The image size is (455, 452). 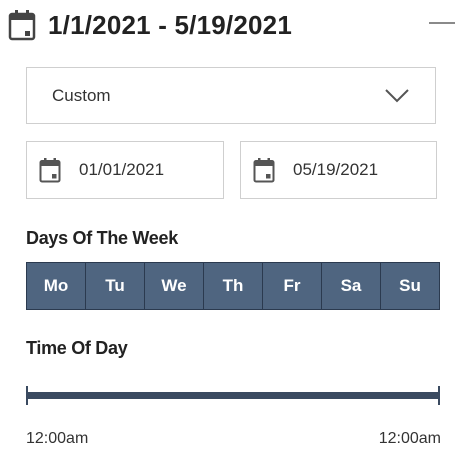 What do you see at coordinates (115, 286) in the screenshot?
I see `day-toggle-tu: Tu` at bounding box center [115, 286].